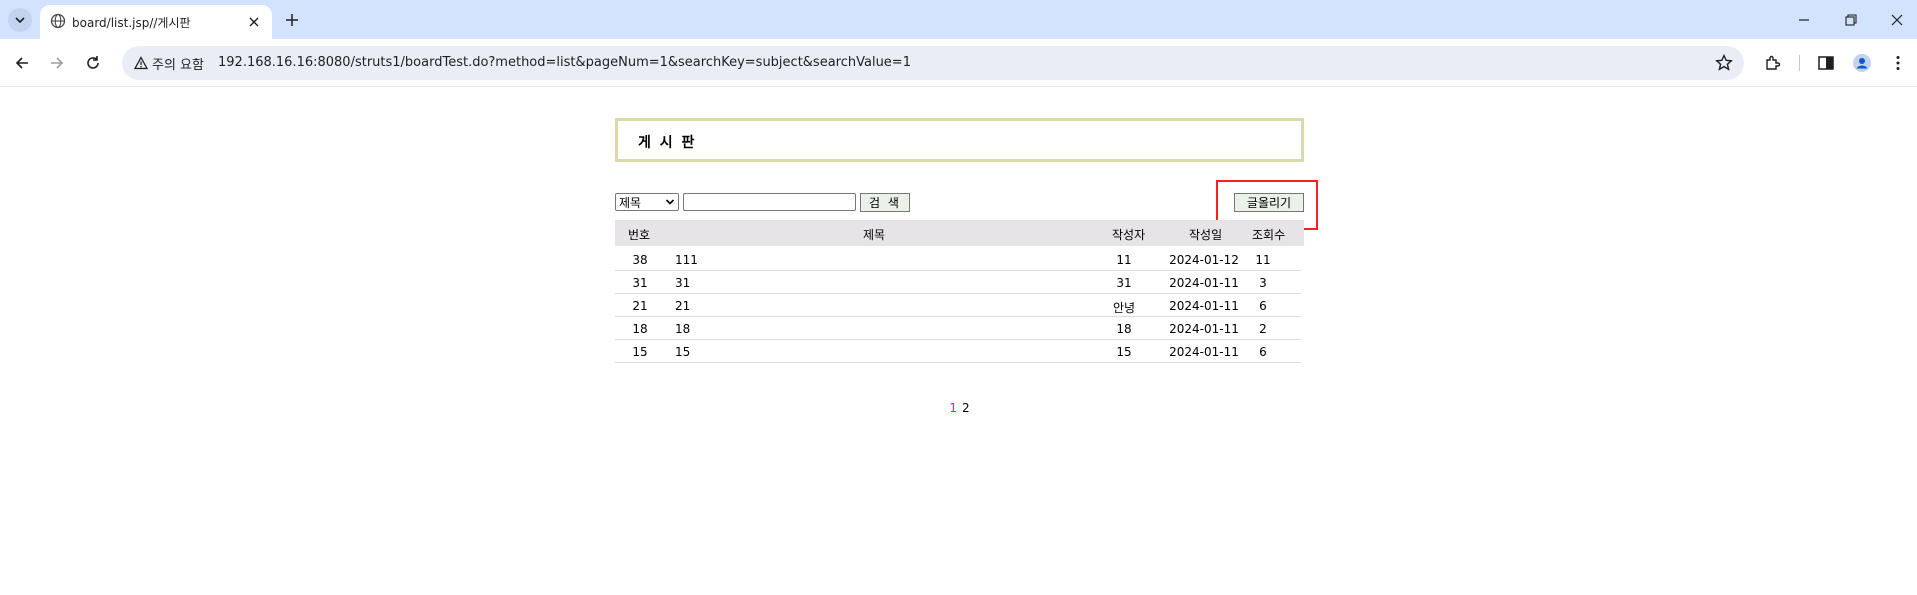 This screenshot has width=1917, height=595. I want to click on row-subject-link: 21, so click(682, 306).